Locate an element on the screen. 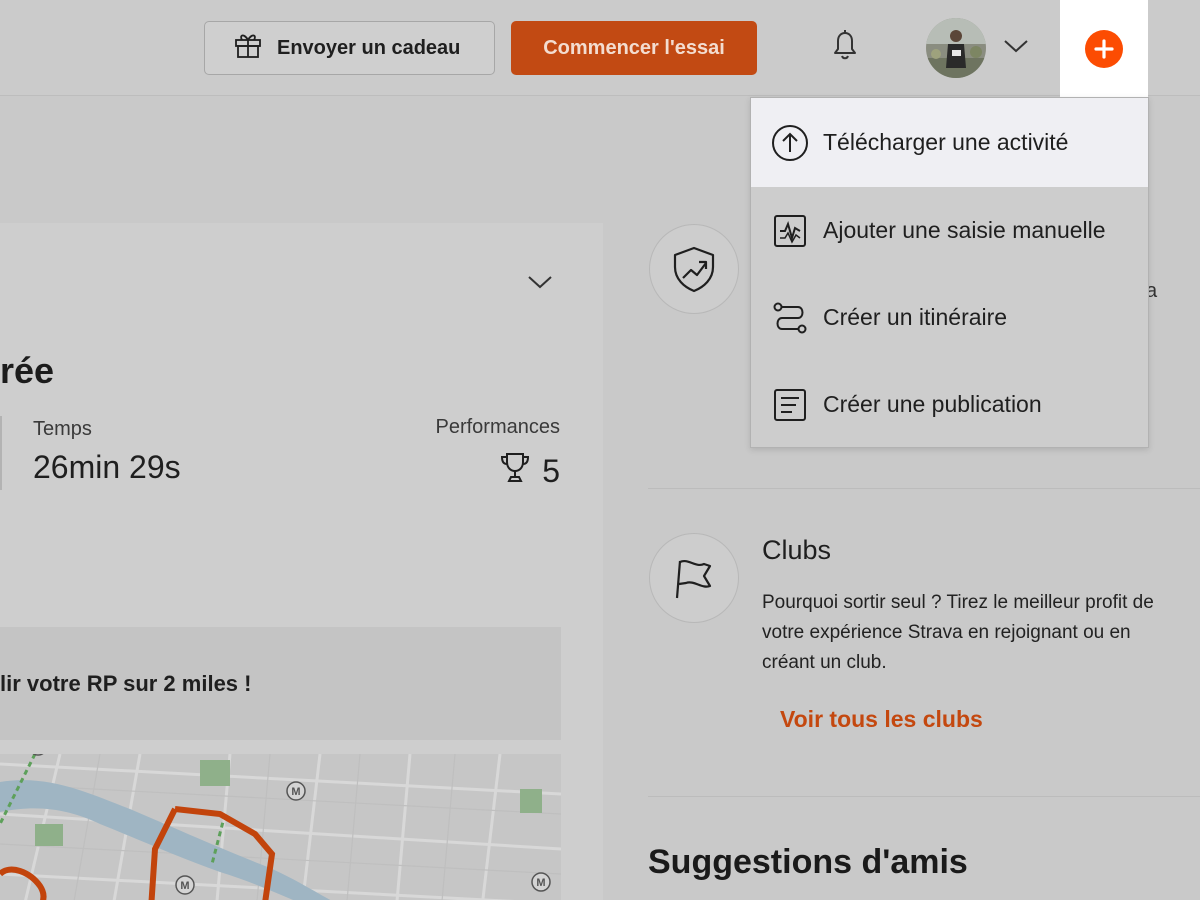  send-gift-label: Envoyer un cadeau is located at coordinates (369, 47).